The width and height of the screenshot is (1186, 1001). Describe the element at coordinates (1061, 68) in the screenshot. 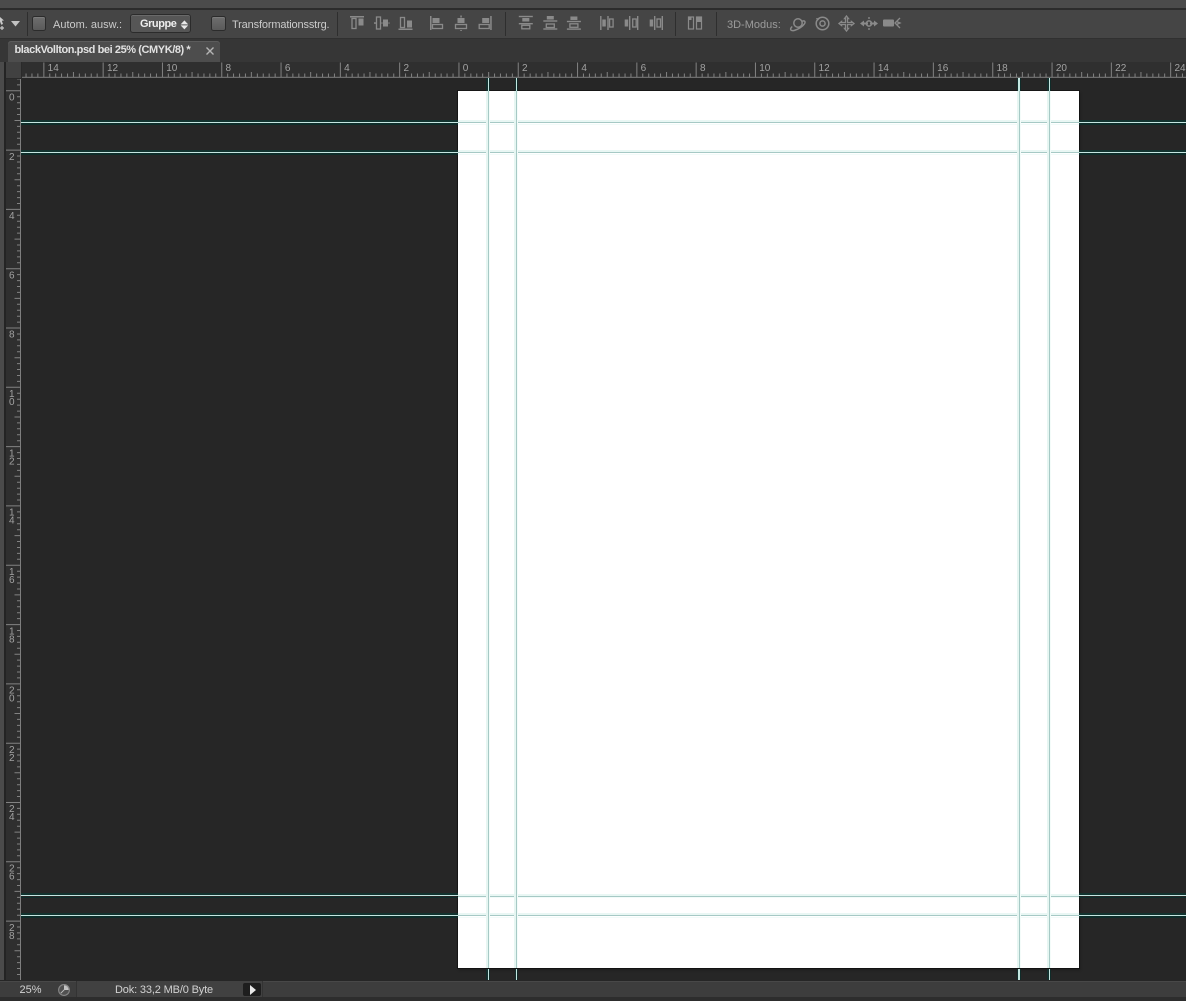

I see `svg-text: 20` at that location.